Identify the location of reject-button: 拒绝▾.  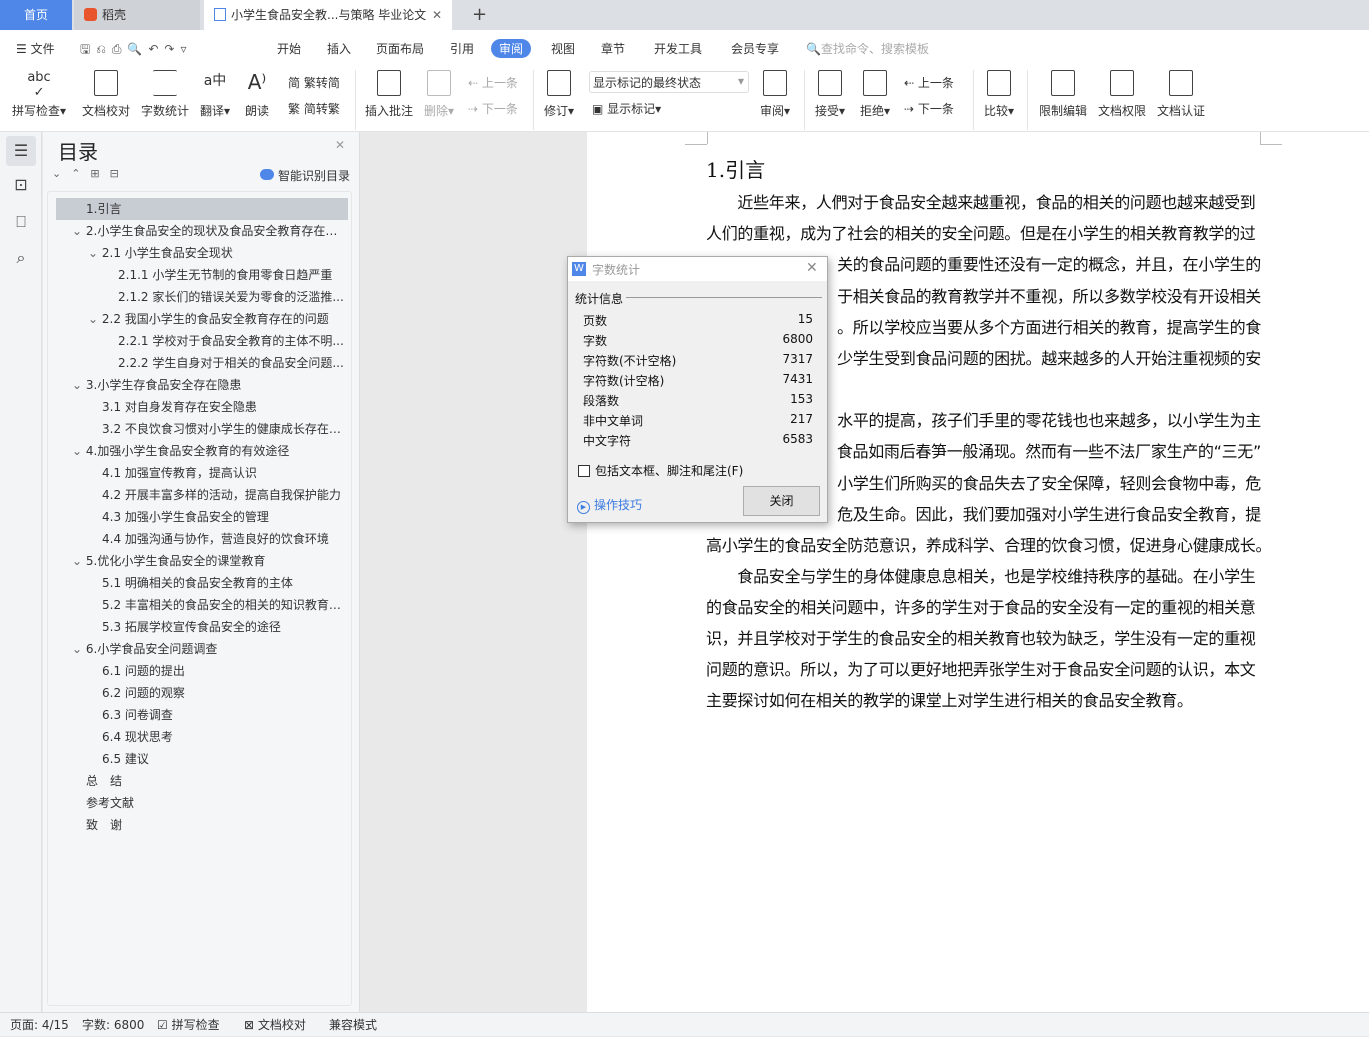
(875, 94).